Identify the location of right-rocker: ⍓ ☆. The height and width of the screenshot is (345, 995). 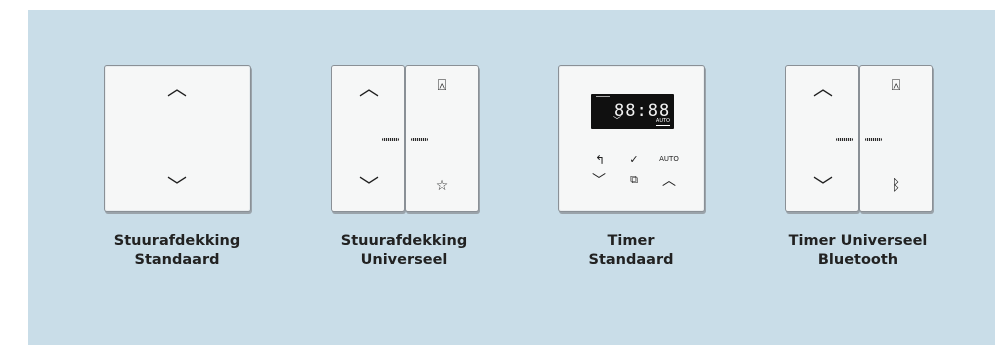
(442, 138).